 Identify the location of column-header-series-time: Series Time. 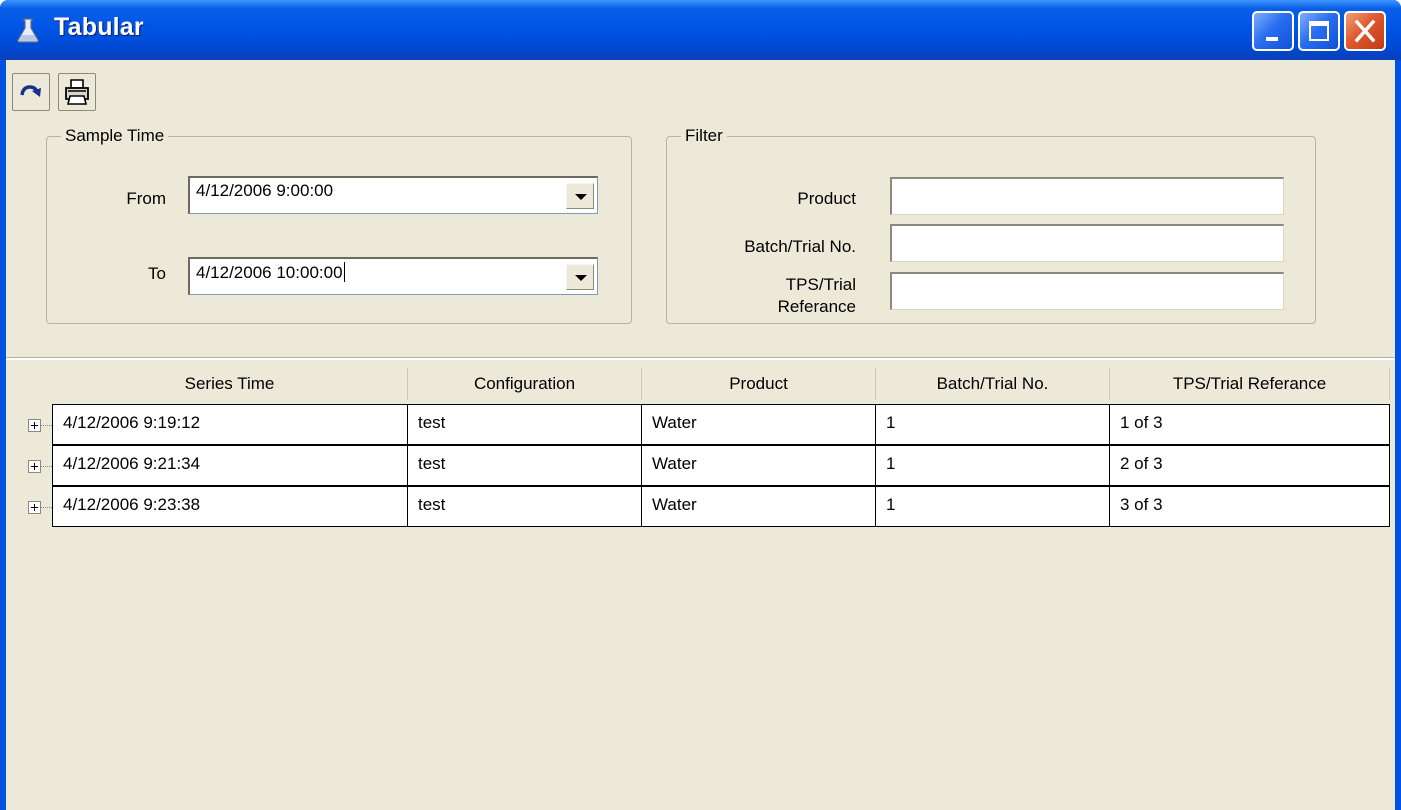
(230, 384).